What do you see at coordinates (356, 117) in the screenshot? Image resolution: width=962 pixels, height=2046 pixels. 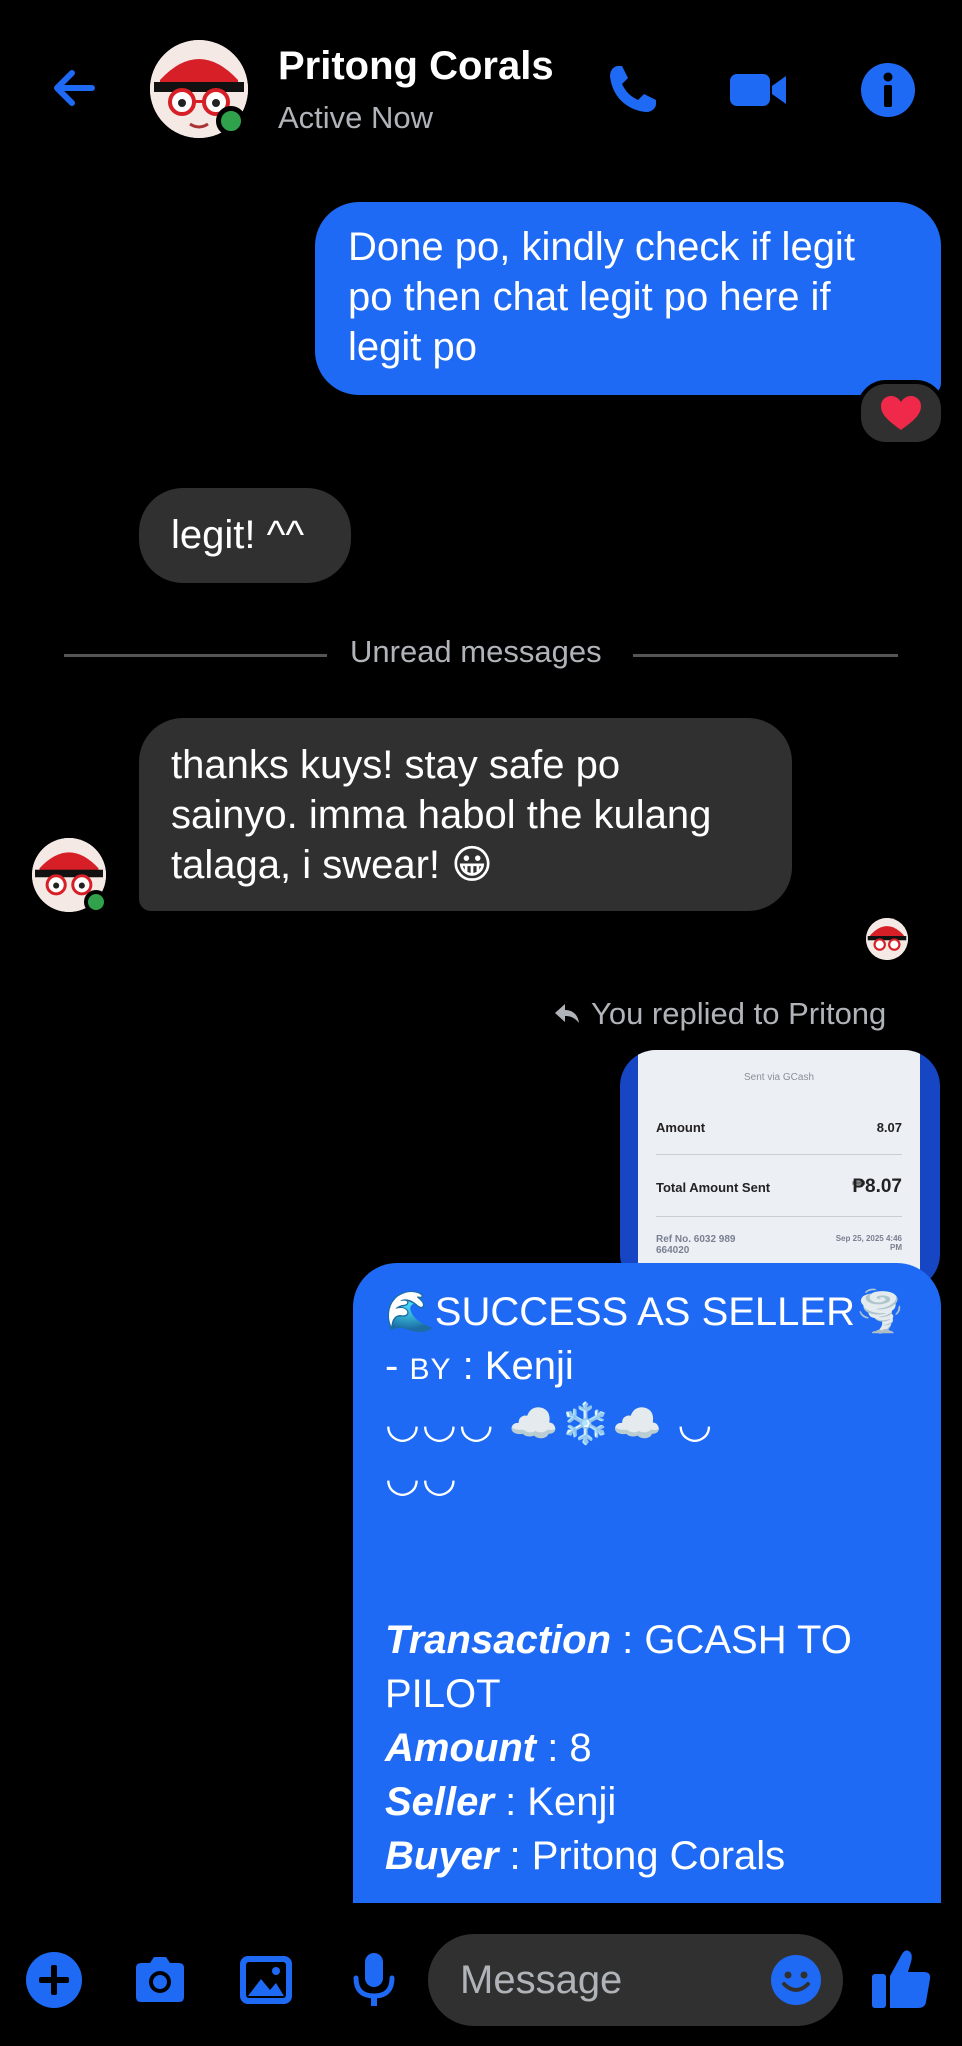 I see `contact-active-status: Active Now` at bounding box center [356, 117].